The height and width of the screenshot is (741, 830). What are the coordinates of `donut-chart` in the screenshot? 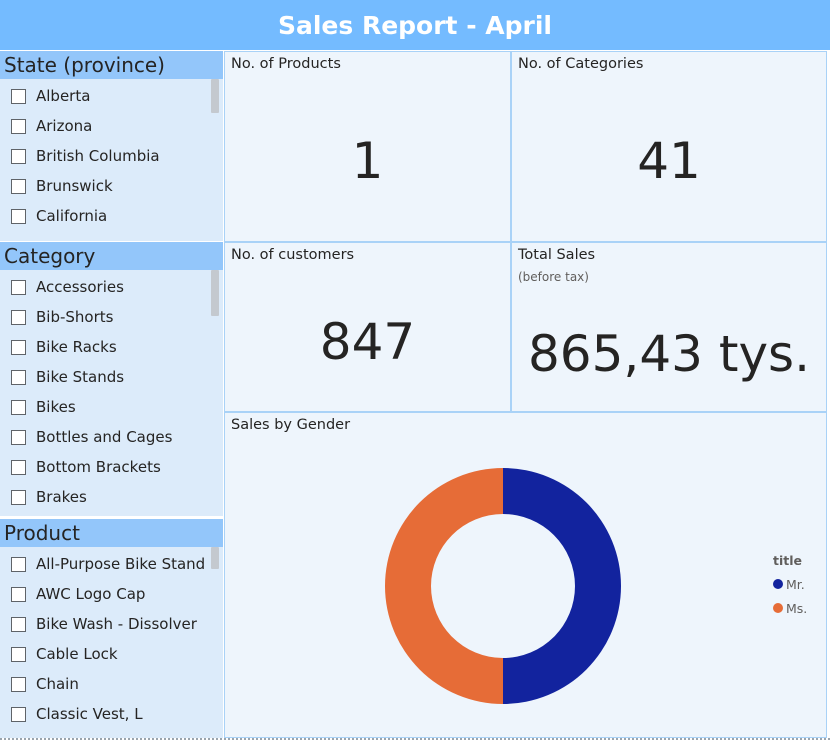 It's located at (505, 590).